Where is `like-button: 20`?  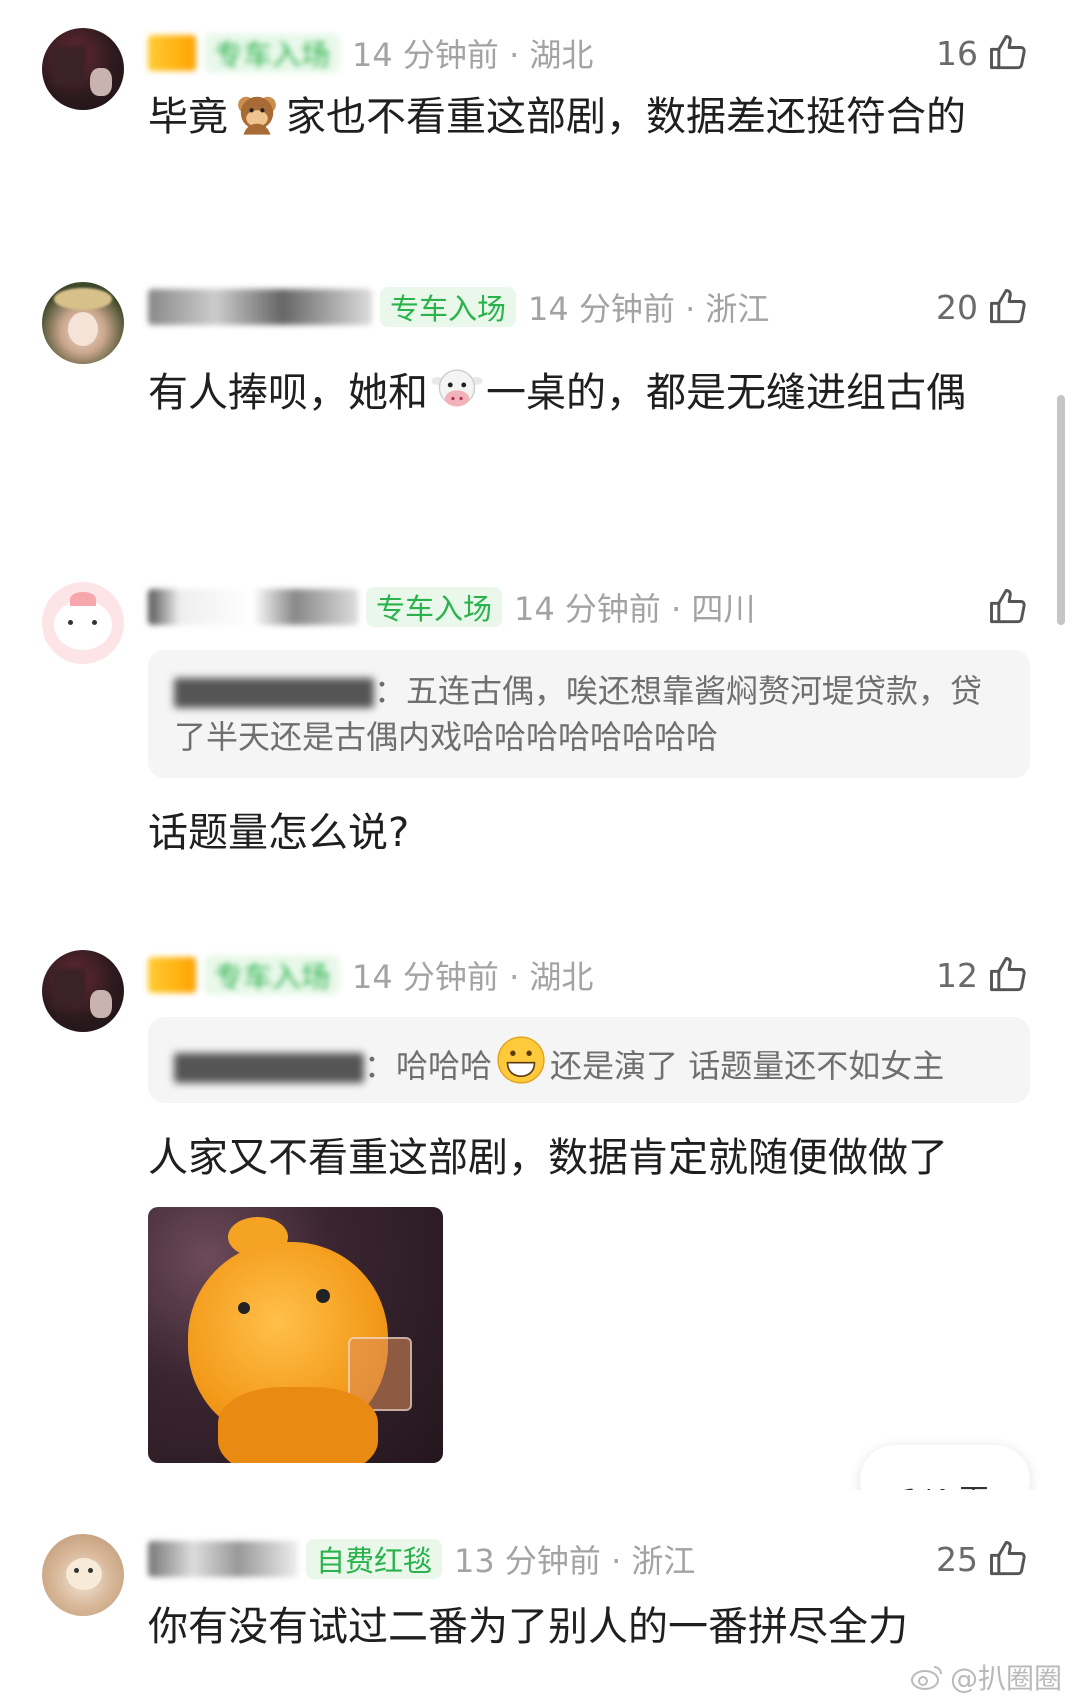
like-button: 20 is located at coordinates (983, 307).